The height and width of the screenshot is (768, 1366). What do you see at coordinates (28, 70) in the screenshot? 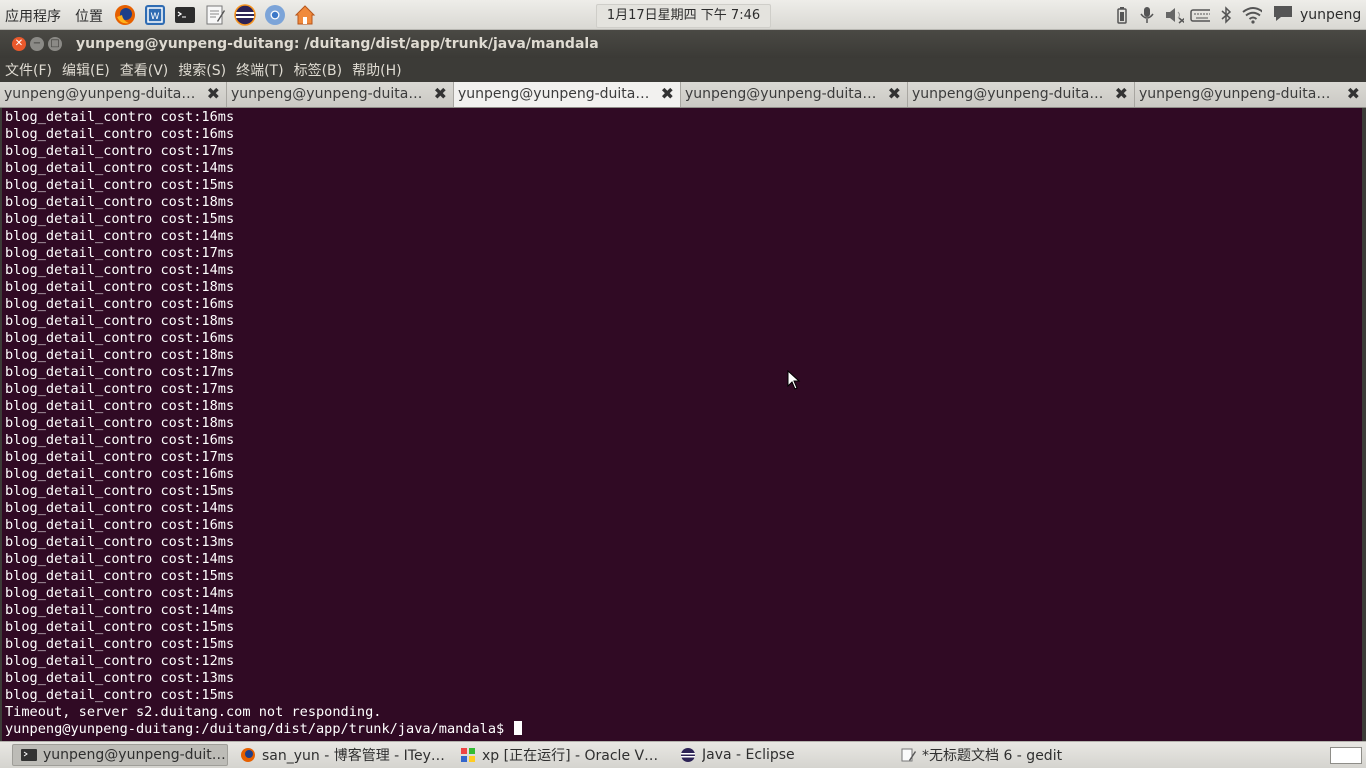
I see `menu-file: 文件(F)` at bounding box center [28, 70].